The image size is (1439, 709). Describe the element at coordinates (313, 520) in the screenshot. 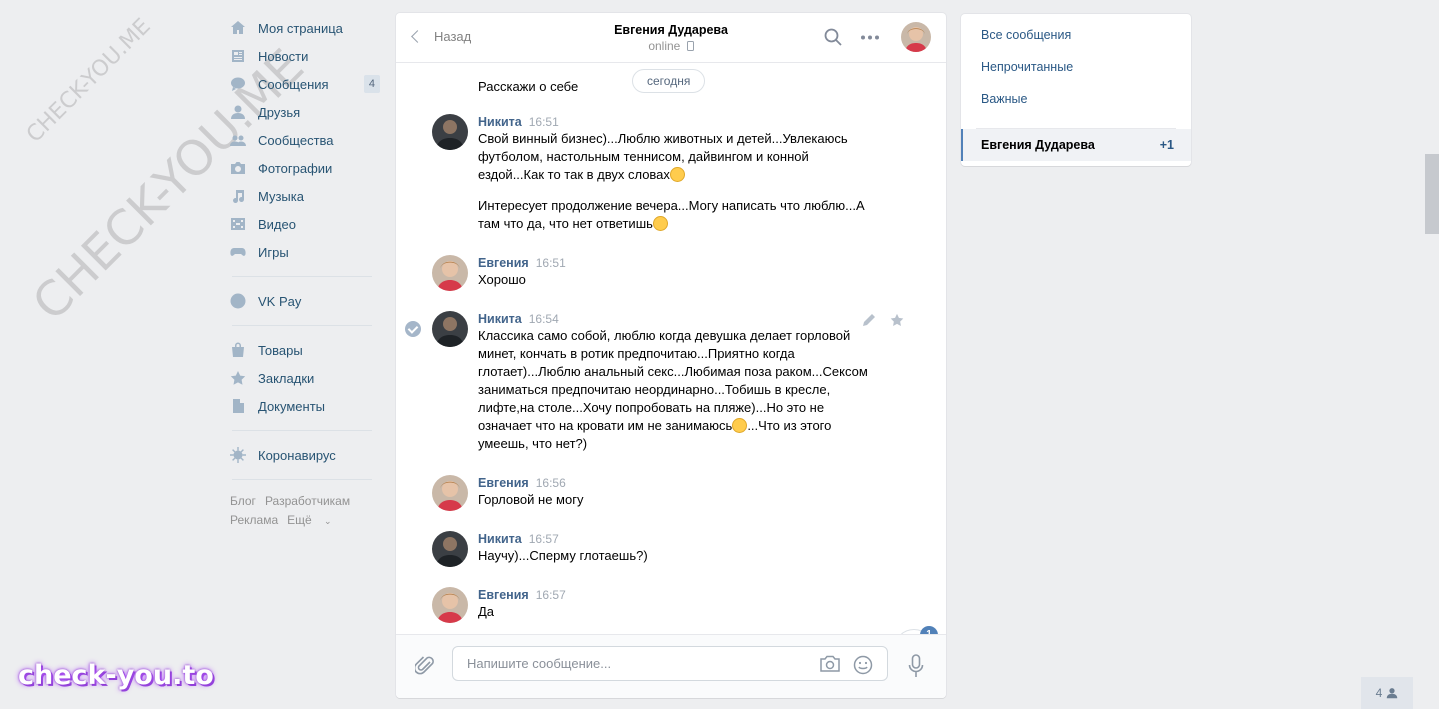

I see `footer-link-more: Ещё ⌄` at that location.